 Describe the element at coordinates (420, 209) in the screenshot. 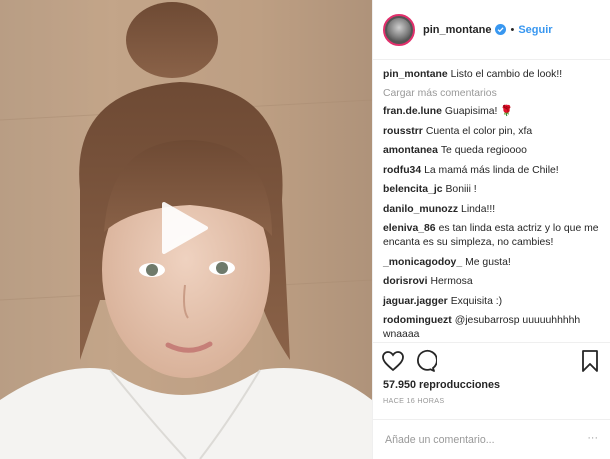

I see `comment-username: danilo_munozz` at that location.